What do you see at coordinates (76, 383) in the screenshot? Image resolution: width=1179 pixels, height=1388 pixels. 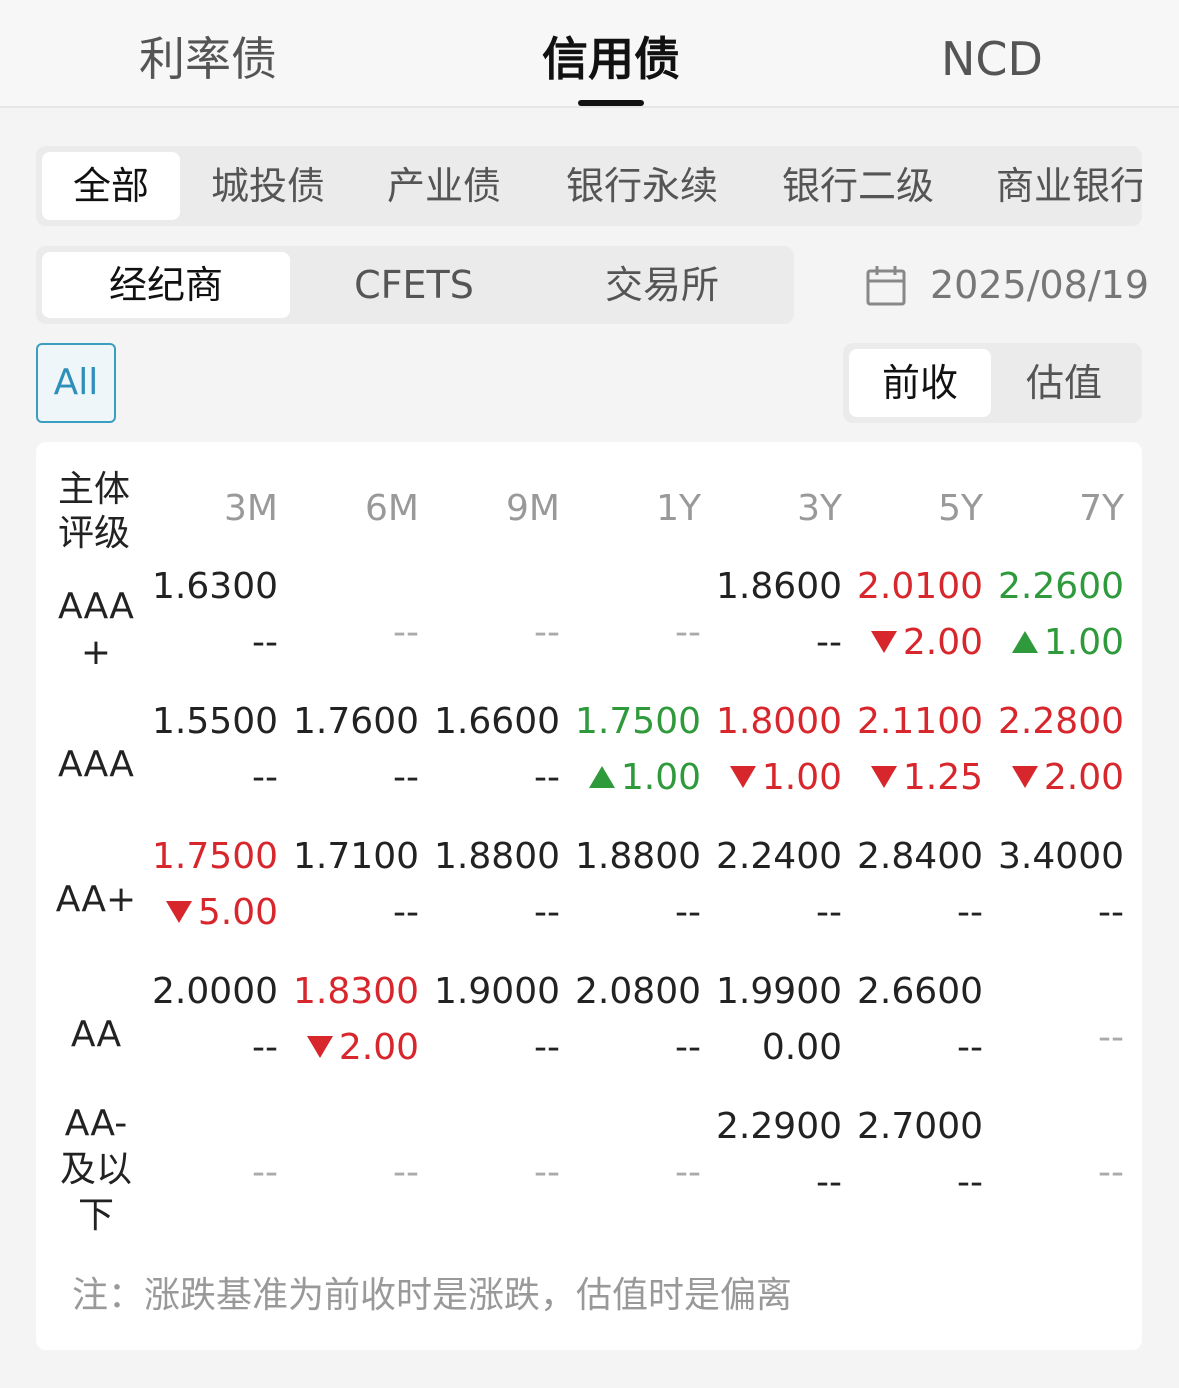 I see `all-filter-chip: All` at bounding box center [76, 383].